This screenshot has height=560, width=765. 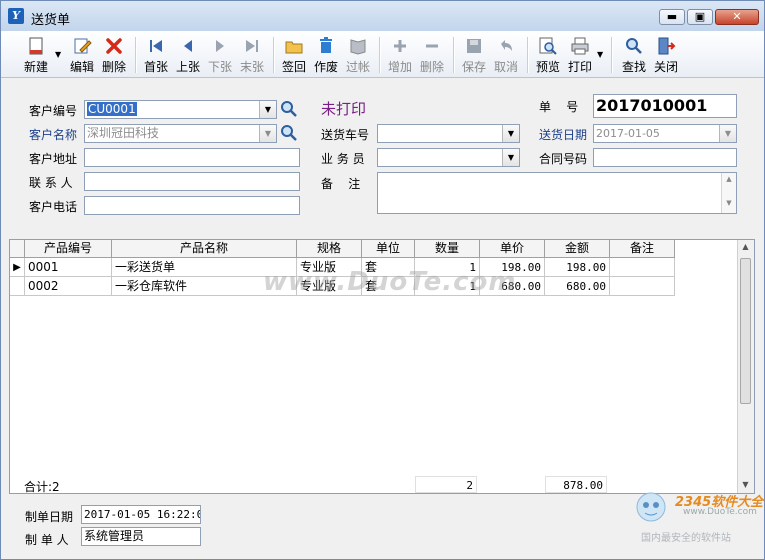 I want to click on phone-field, so click(x=192, y=205).